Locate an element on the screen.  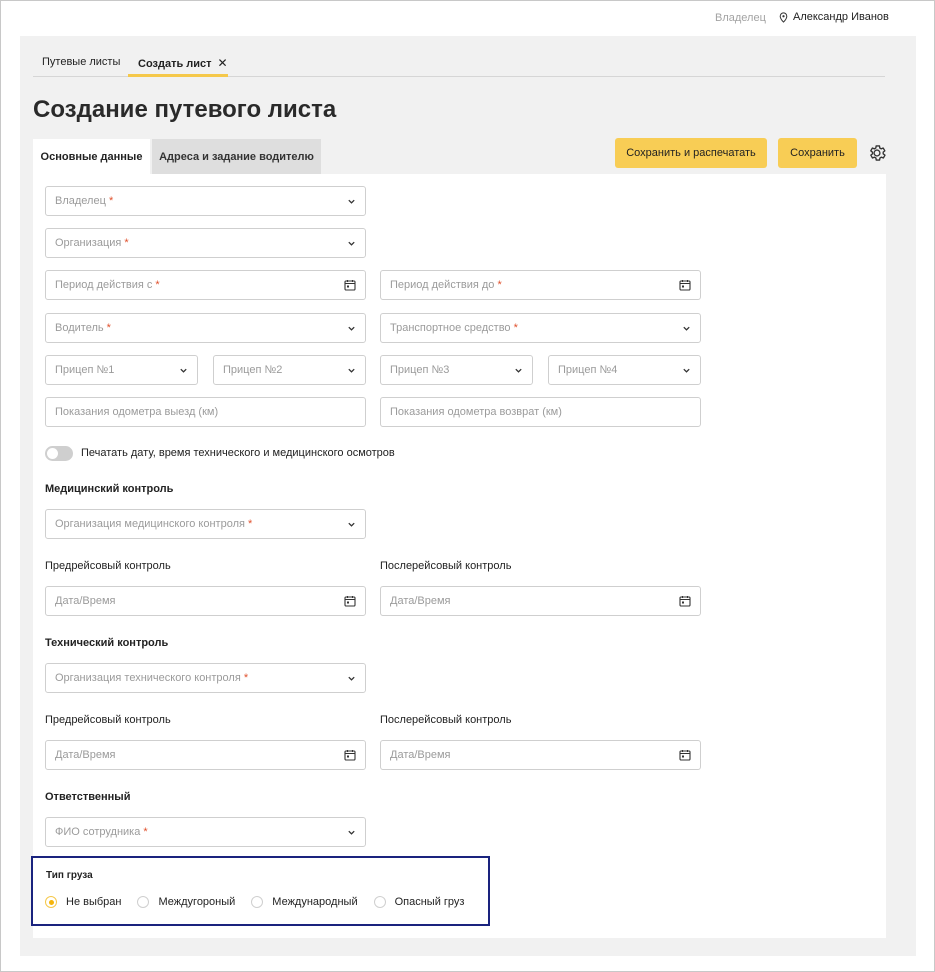
medical-post-datetime-field: Дата/Время is located at coordinates (540, 601).